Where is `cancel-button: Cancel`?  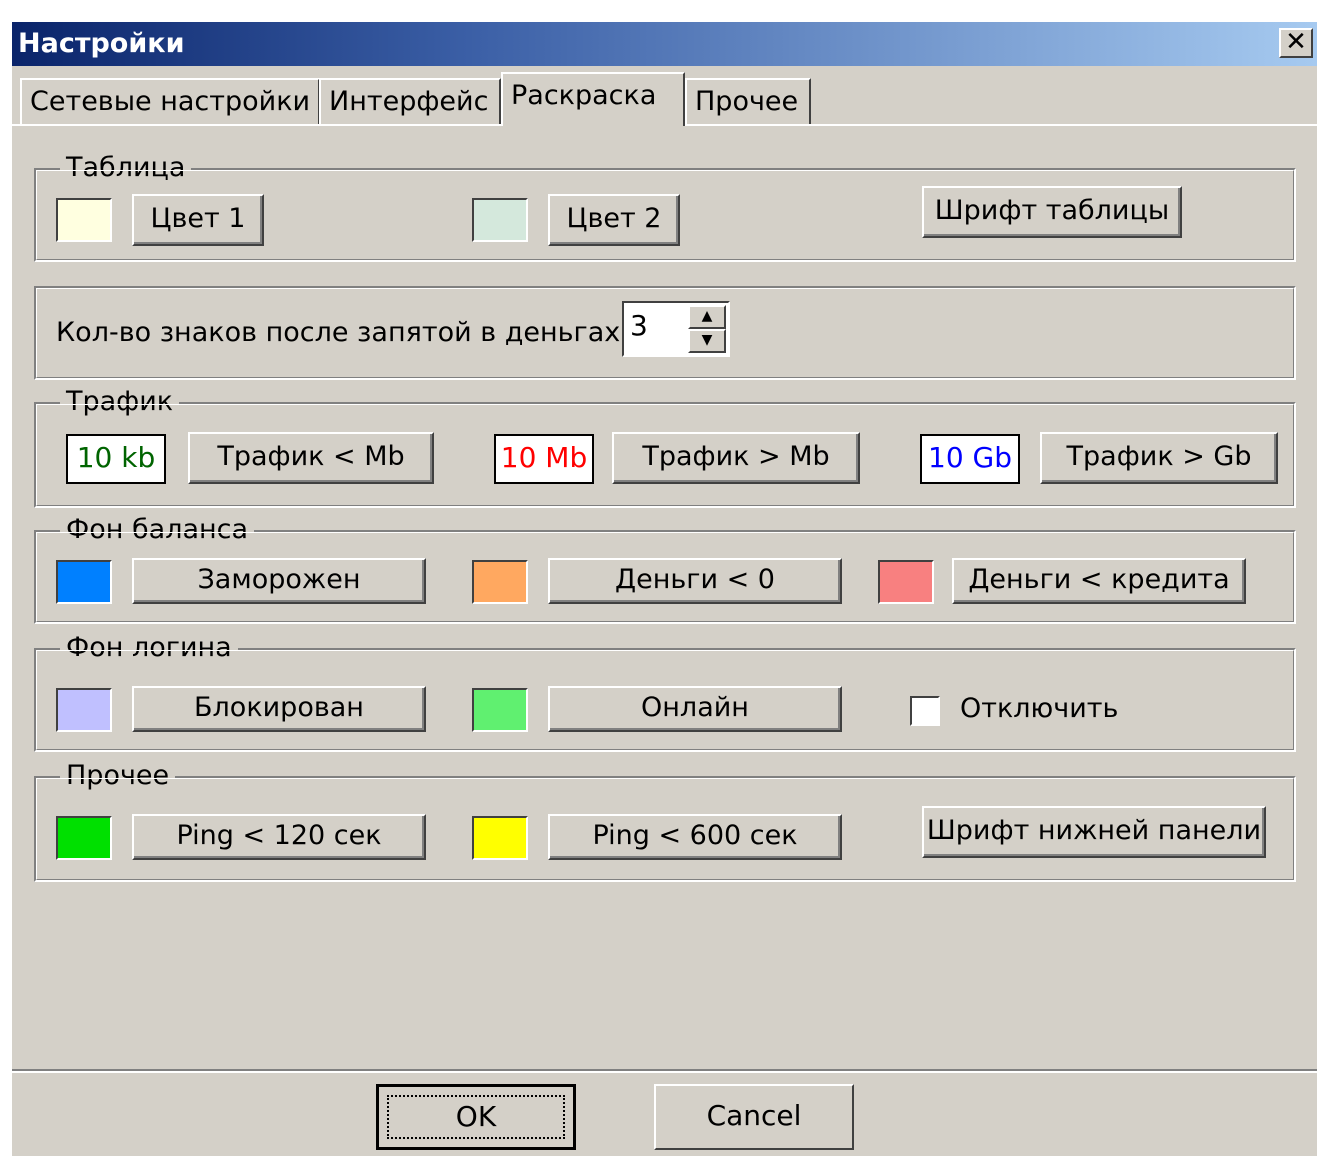 cancel-button: Cancel is located at coordinates (754, 1117).